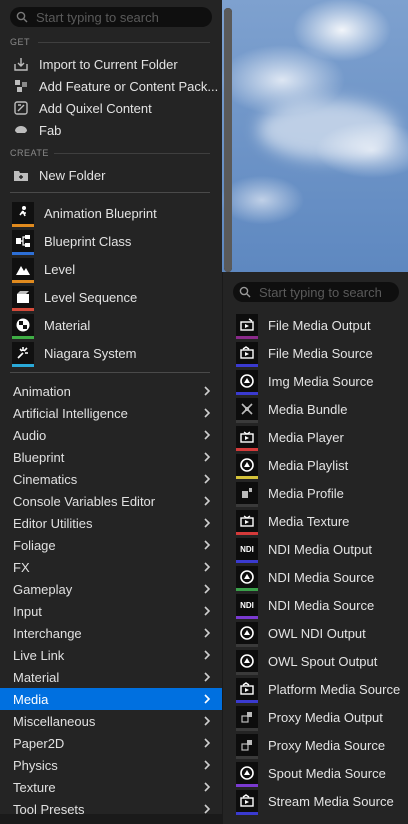 This screenshot has width=408, height=824. I want to click on submenu-item-stream-media-source: Stream Media Source, so click(315, 801).